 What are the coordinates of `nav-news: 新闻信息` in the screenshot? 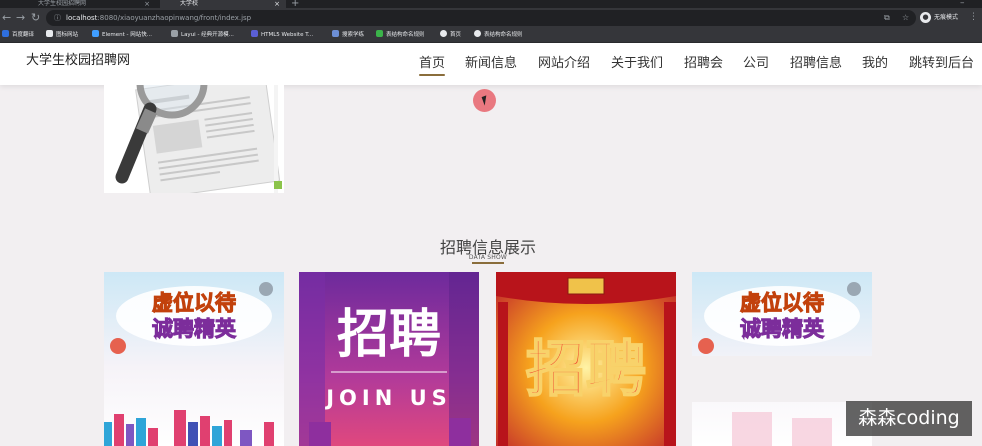 It's located at (491, 62).